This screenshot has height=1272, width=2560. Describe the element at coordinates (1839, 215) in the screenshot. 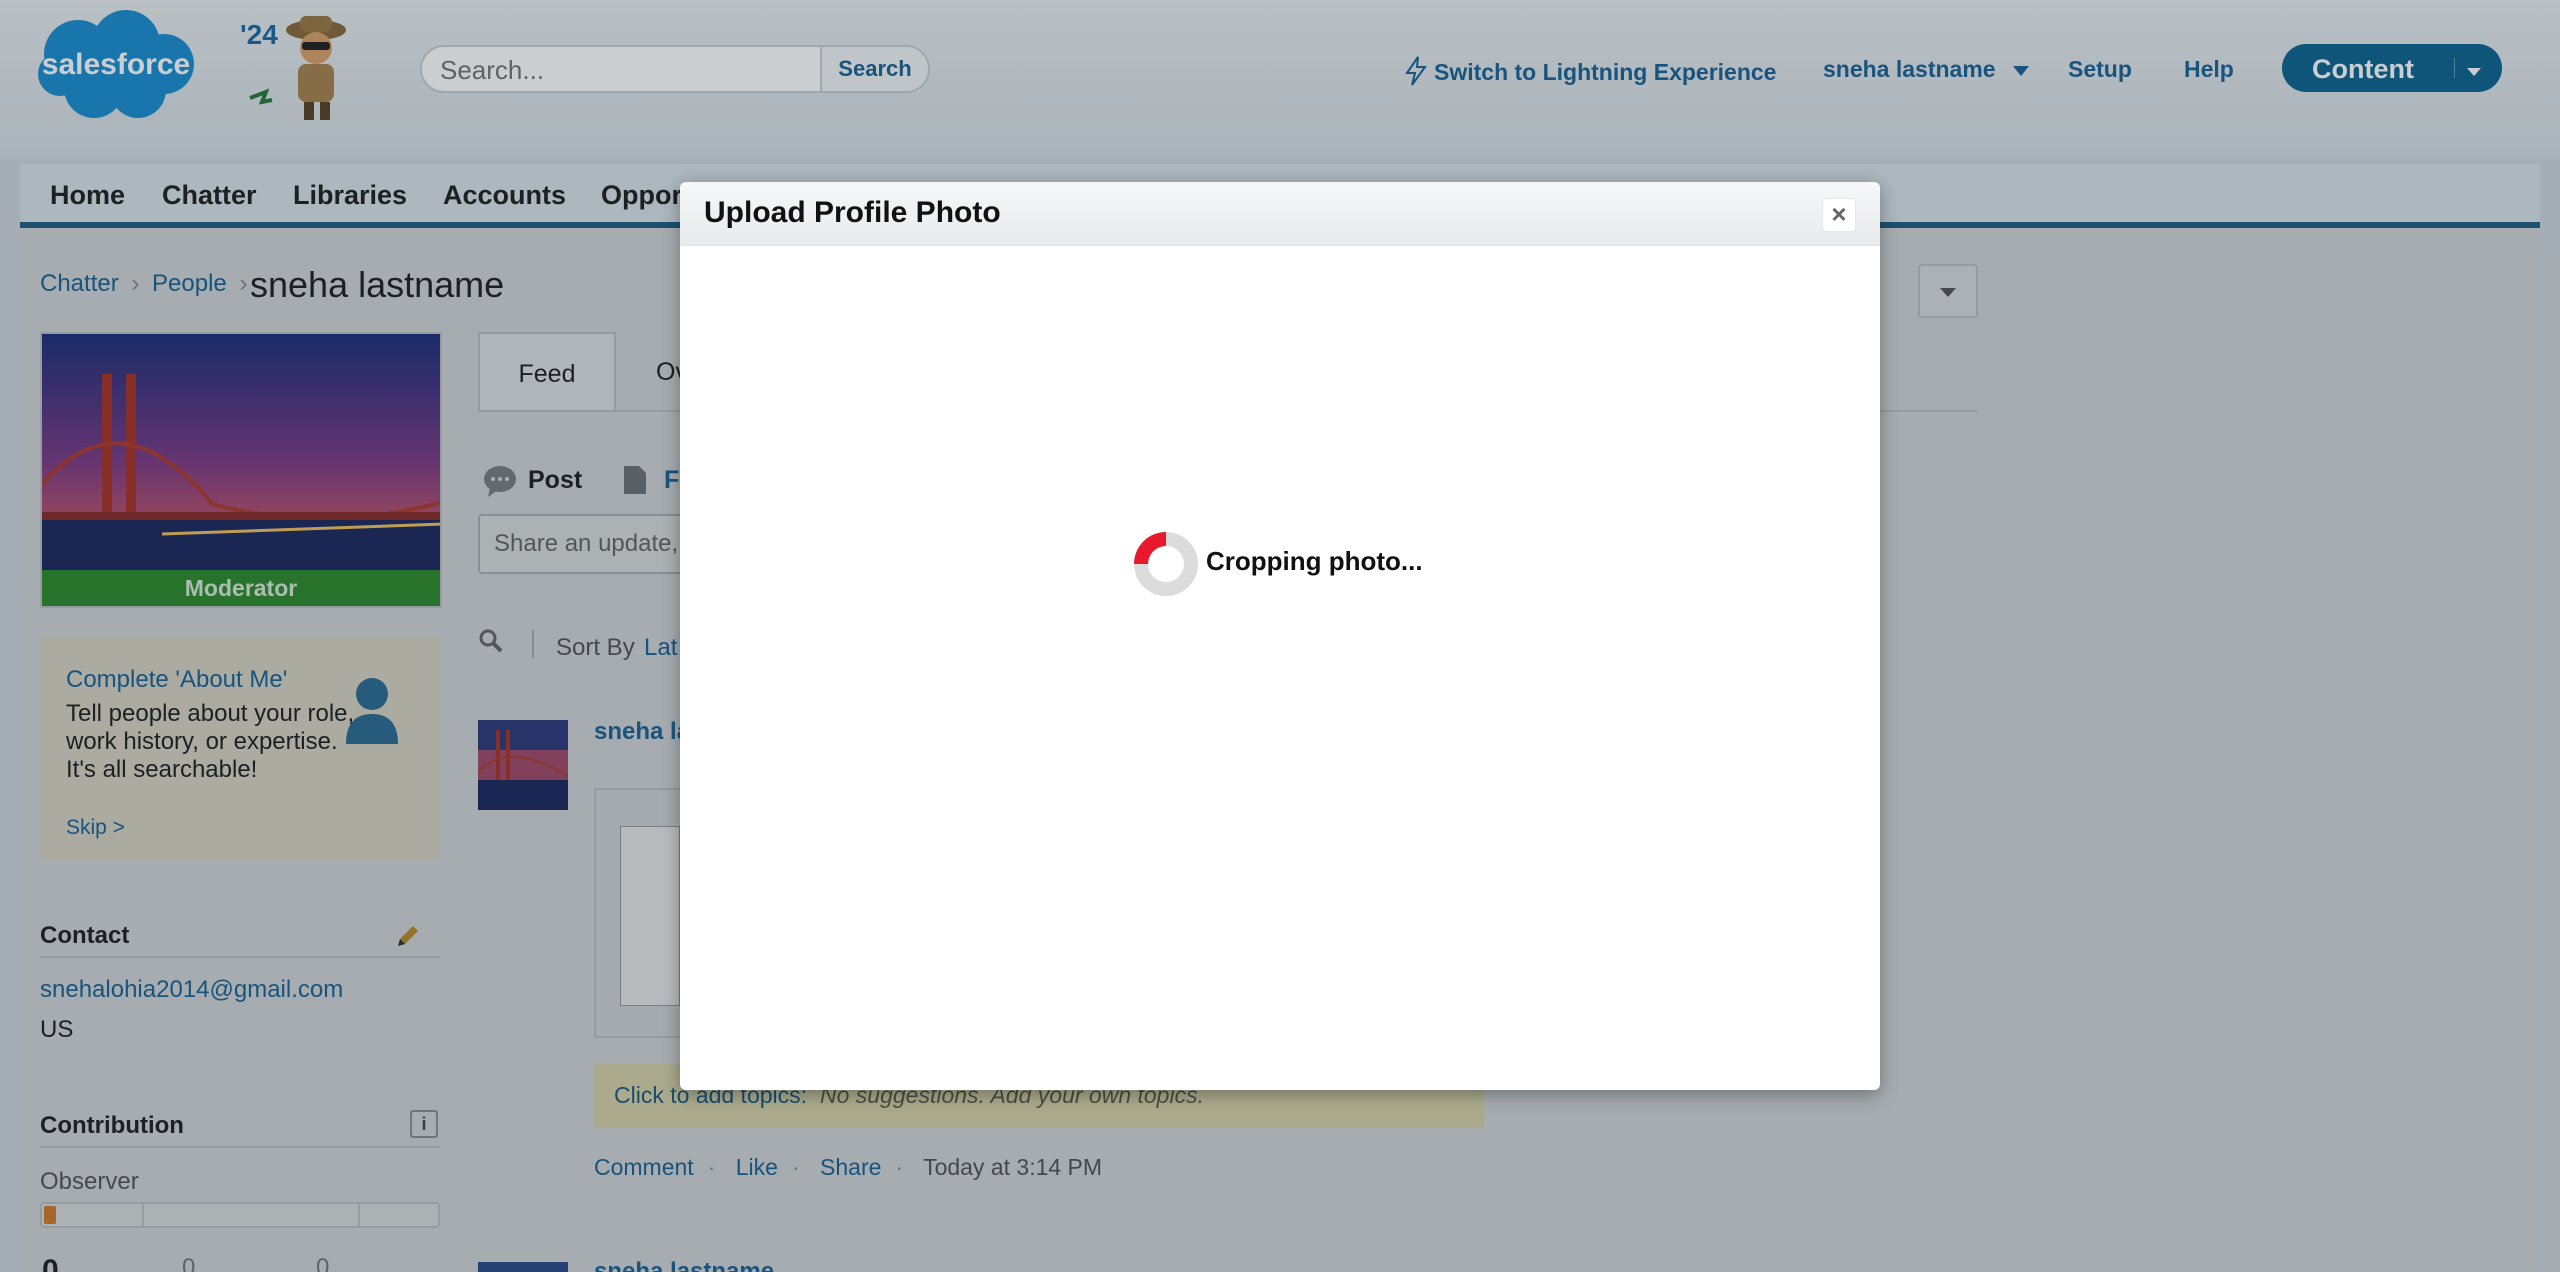

I see `close-icon: ×` at that location.